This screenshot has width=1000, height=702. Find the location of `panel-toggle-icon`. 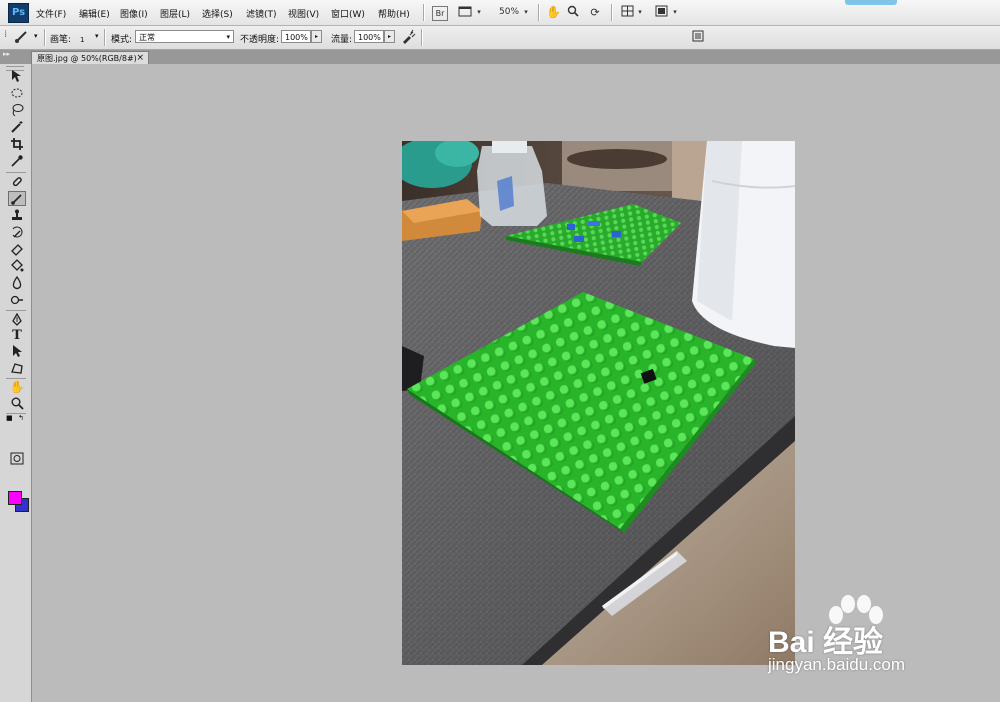

panel-toggle-icon is located at coordinates (698, 37).